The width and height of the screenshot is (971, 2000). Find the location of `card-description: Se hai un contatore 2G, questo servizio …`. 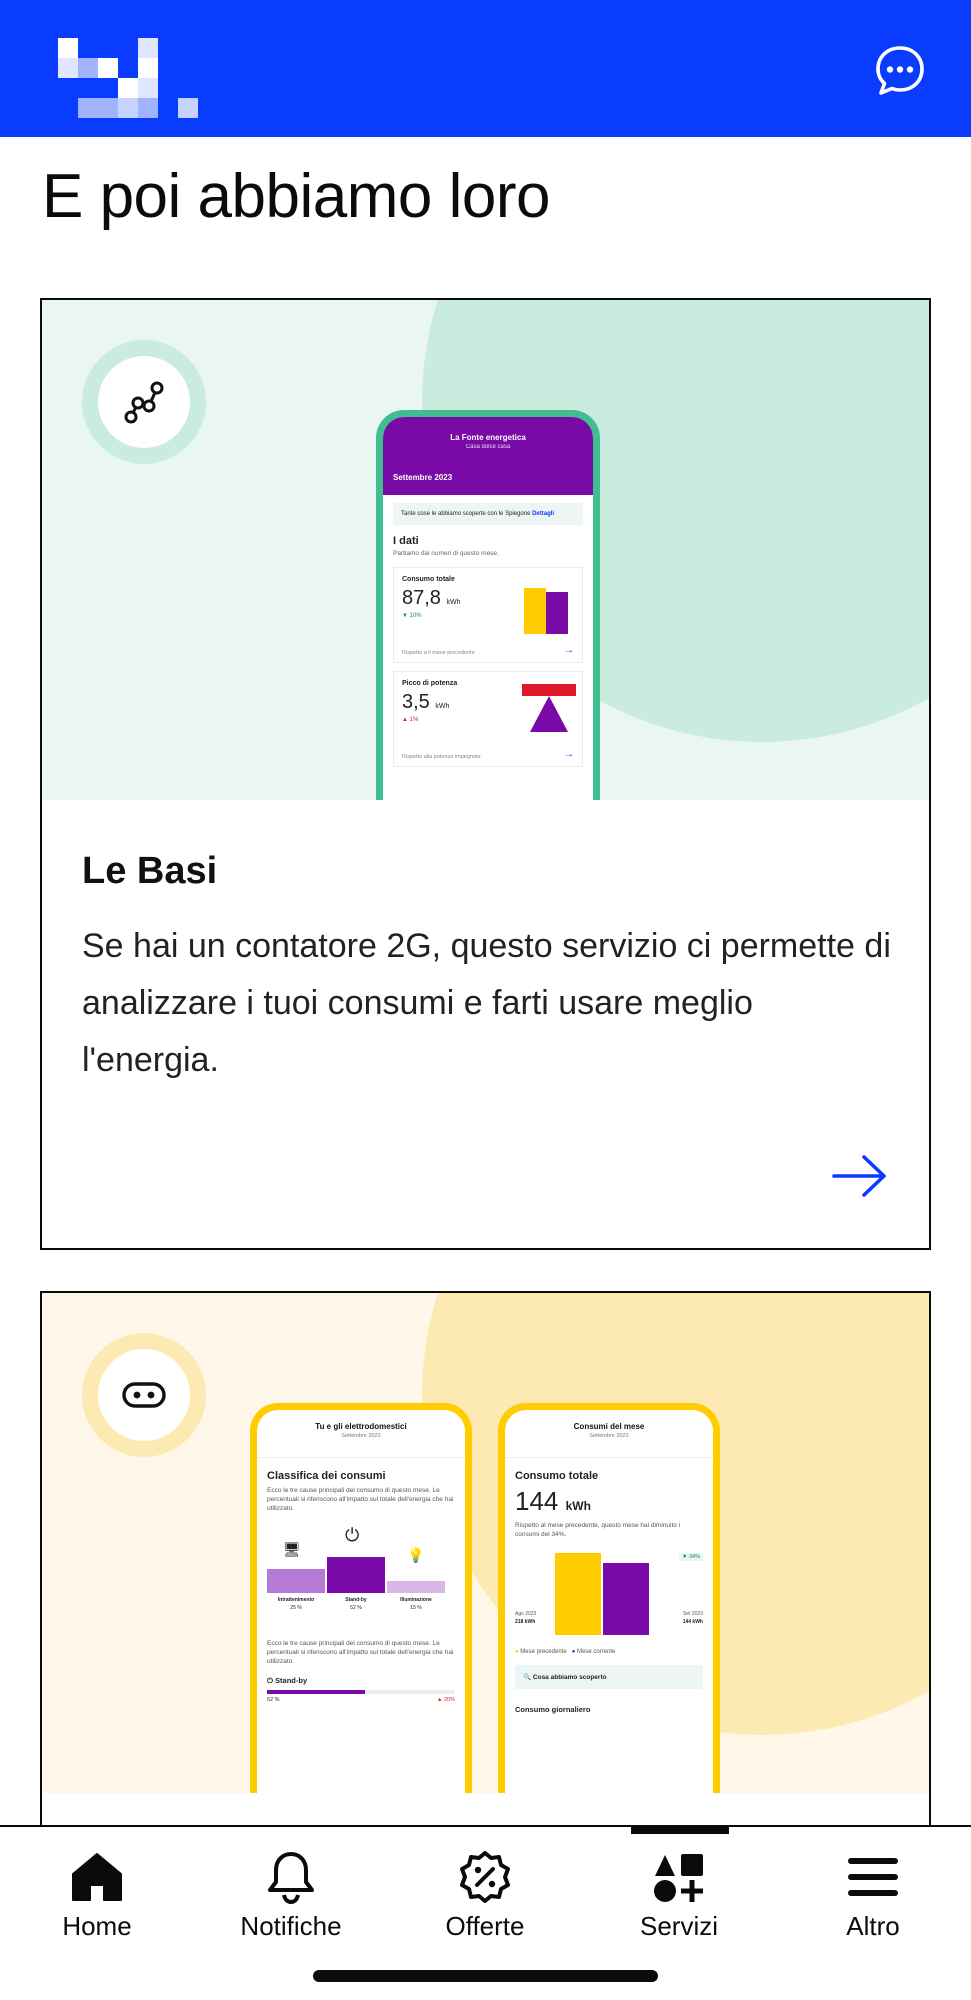

card-description: Se hai un contatore 2G, questo servizio … is located at coordinates (486, 1003).